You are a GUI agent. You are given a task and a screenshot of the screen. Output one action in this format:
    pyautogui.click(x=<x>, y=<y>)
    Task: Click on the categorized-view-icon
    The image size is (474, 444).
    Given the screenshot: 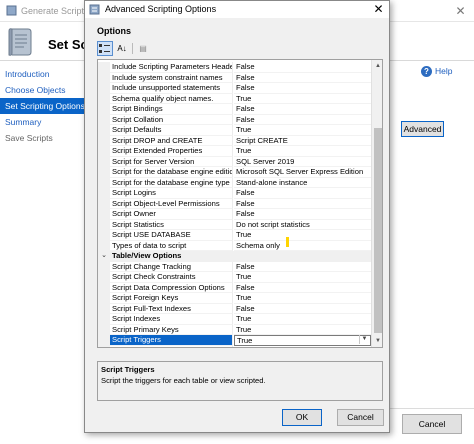 What is the action you would take?
    pyautogui.click(x=105, y=48)
    